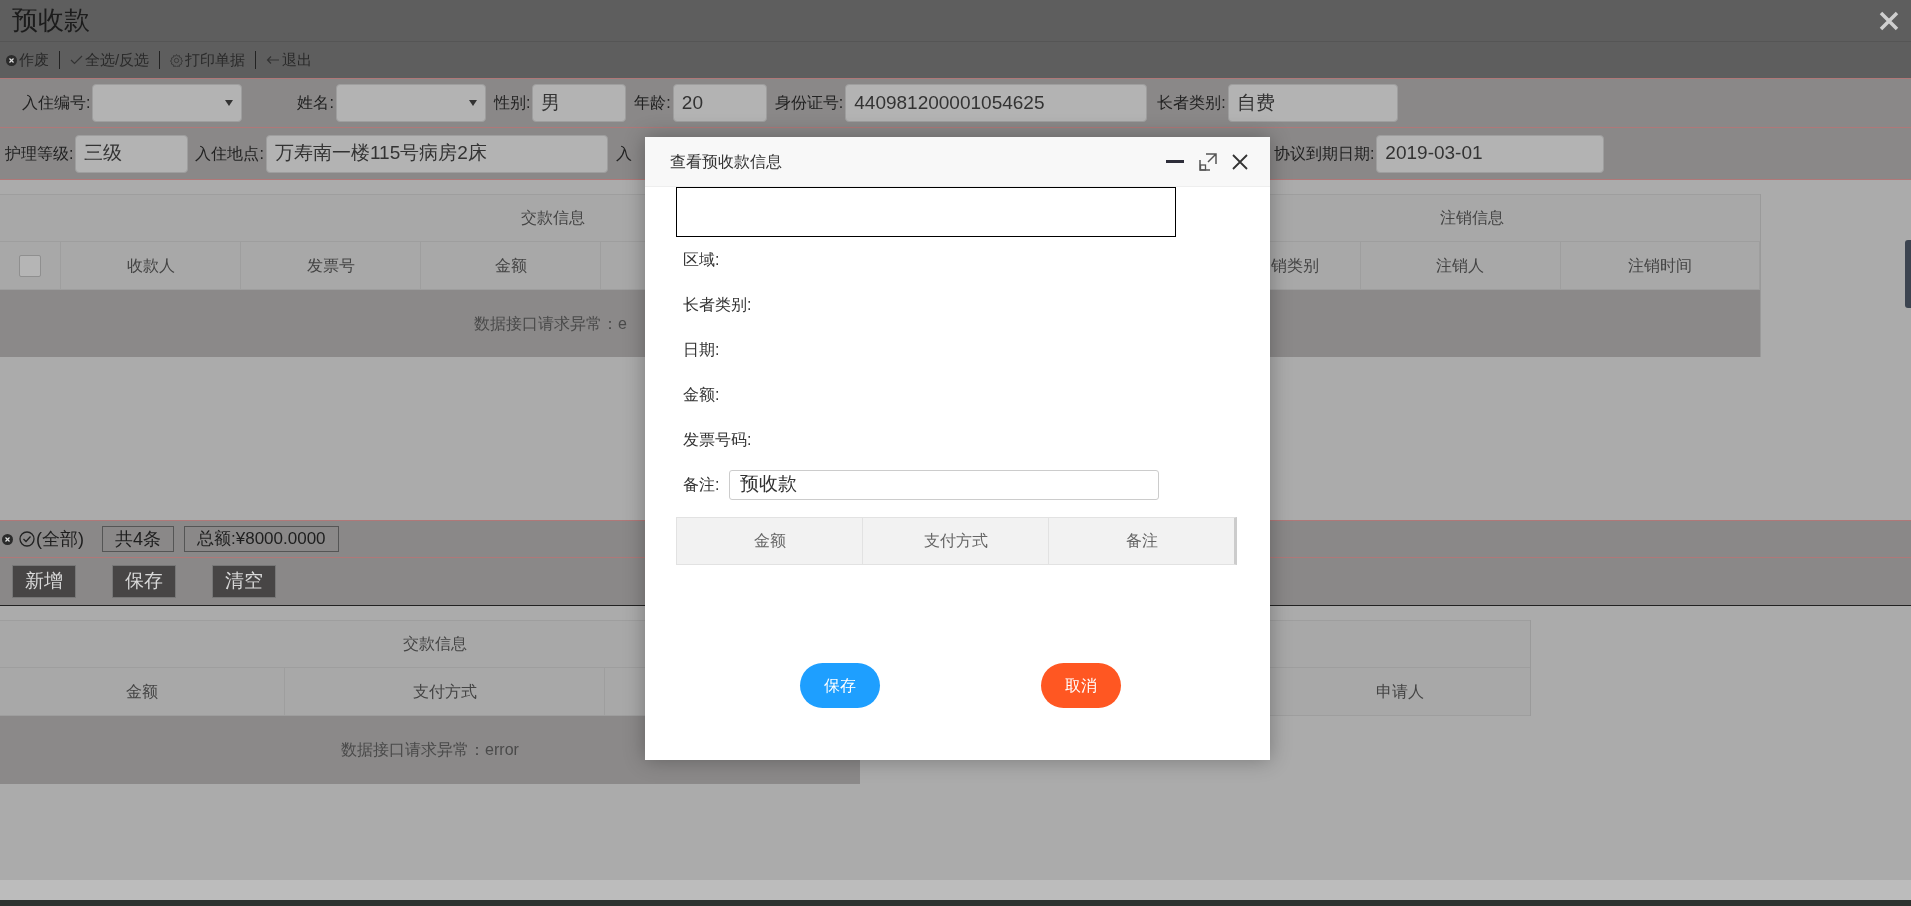 The image size is (1911, 906). I want to click on remark-field: 预收款, so click(944, 484).